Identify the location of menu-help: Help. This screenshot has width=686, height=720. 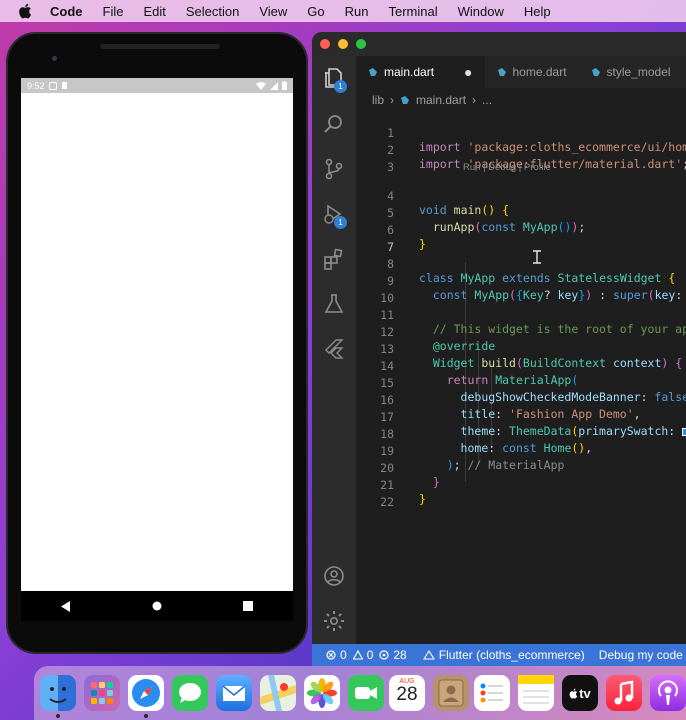
(537, 11).